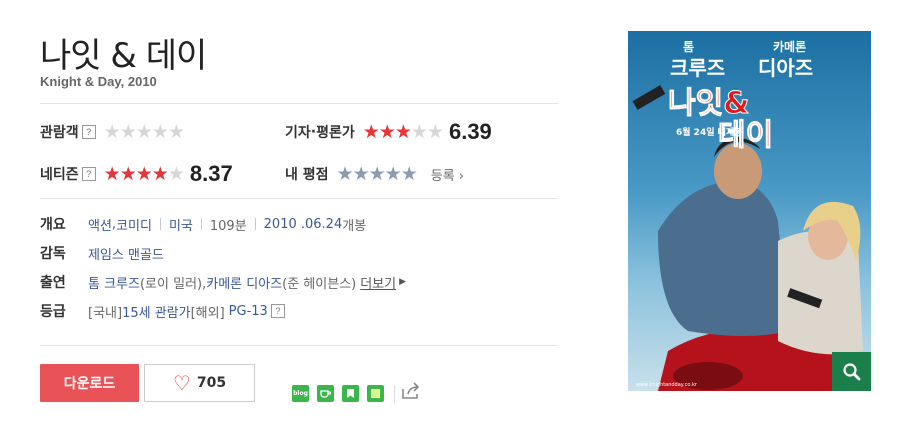  I want to click on audience-stars: ★ ★ ★ ★ ★, so click(144, 132).